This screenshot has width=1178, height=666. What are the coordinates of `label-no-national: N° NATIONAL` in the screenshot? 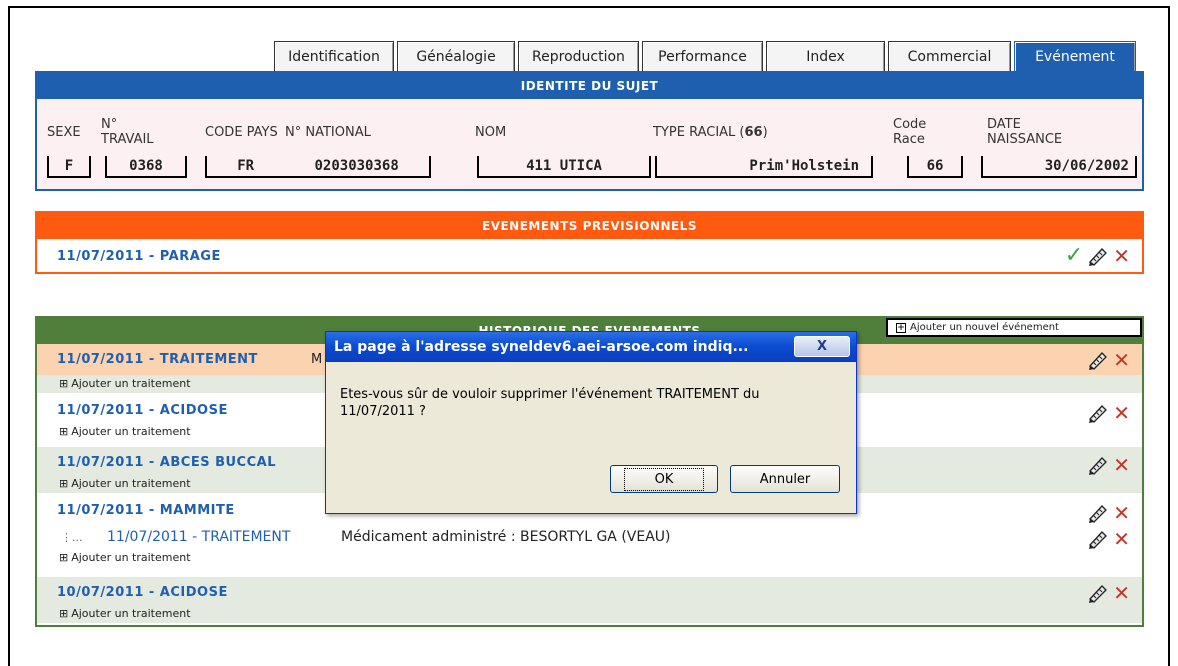 It's located at (328, 132).